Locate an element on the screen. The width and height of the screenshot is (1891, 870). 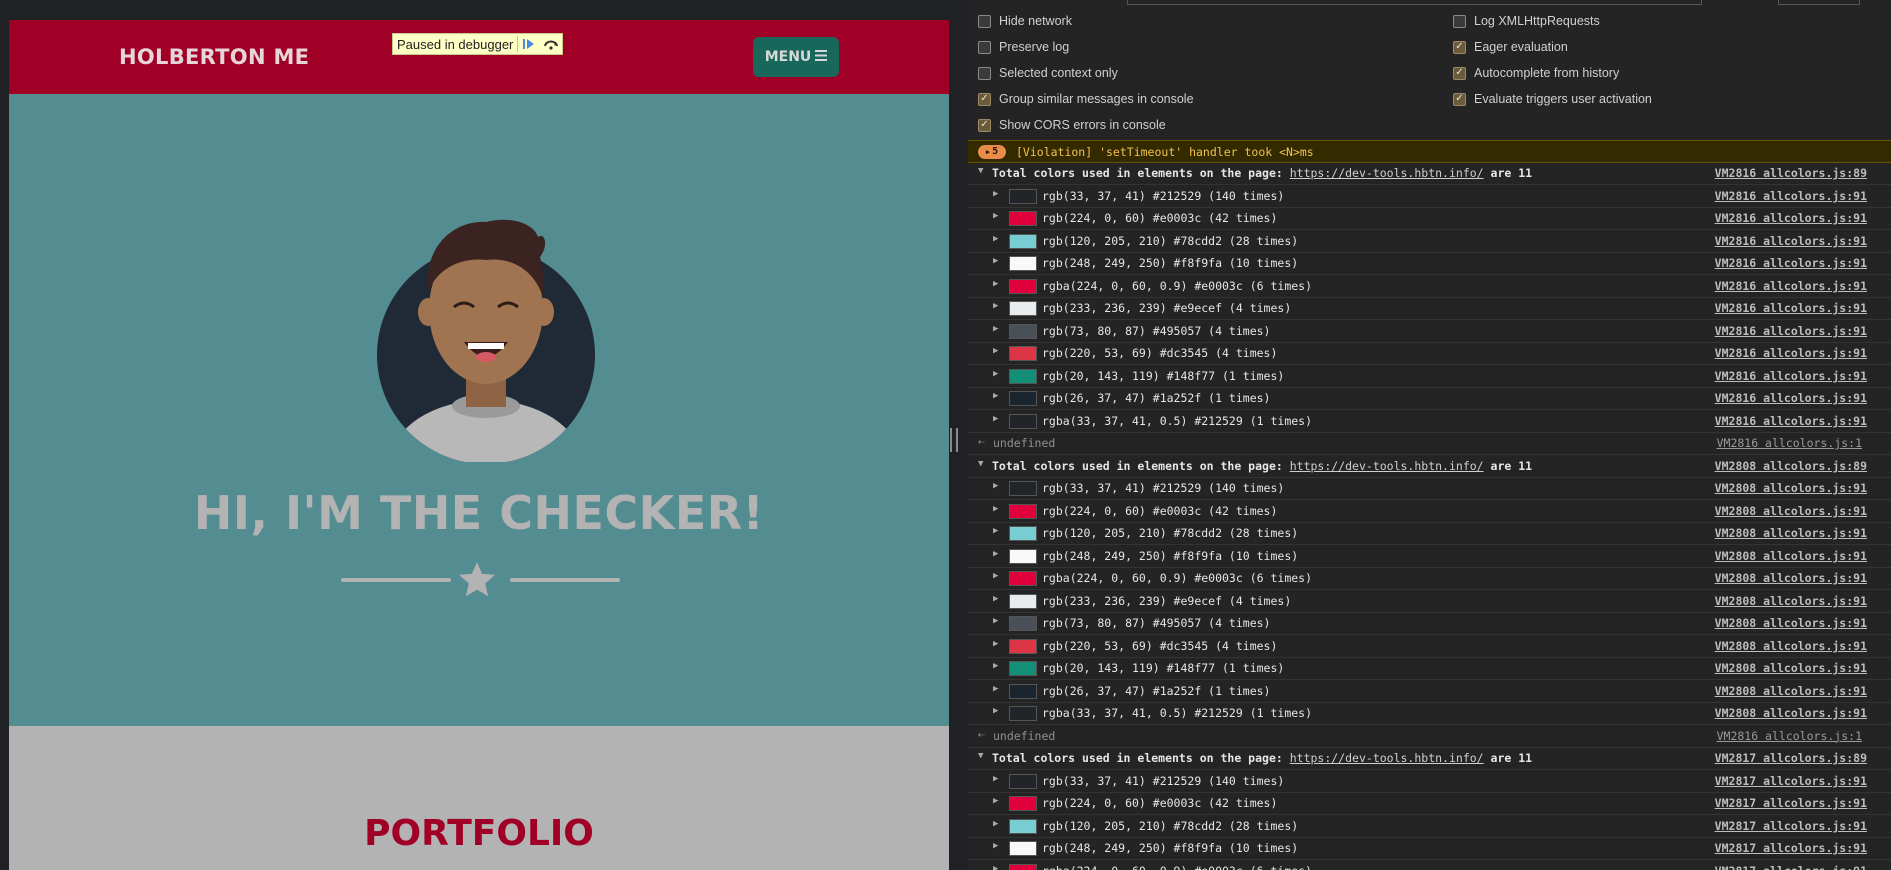
setting-left-0: Hide network is located at coordinates (1025, 21).